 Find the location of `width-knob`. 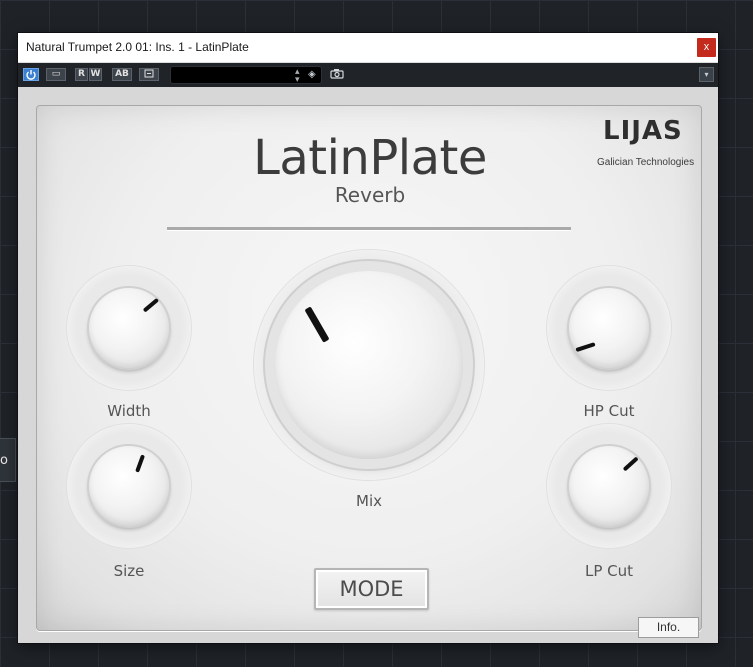

width-knob is located at coordinates (129, 328).